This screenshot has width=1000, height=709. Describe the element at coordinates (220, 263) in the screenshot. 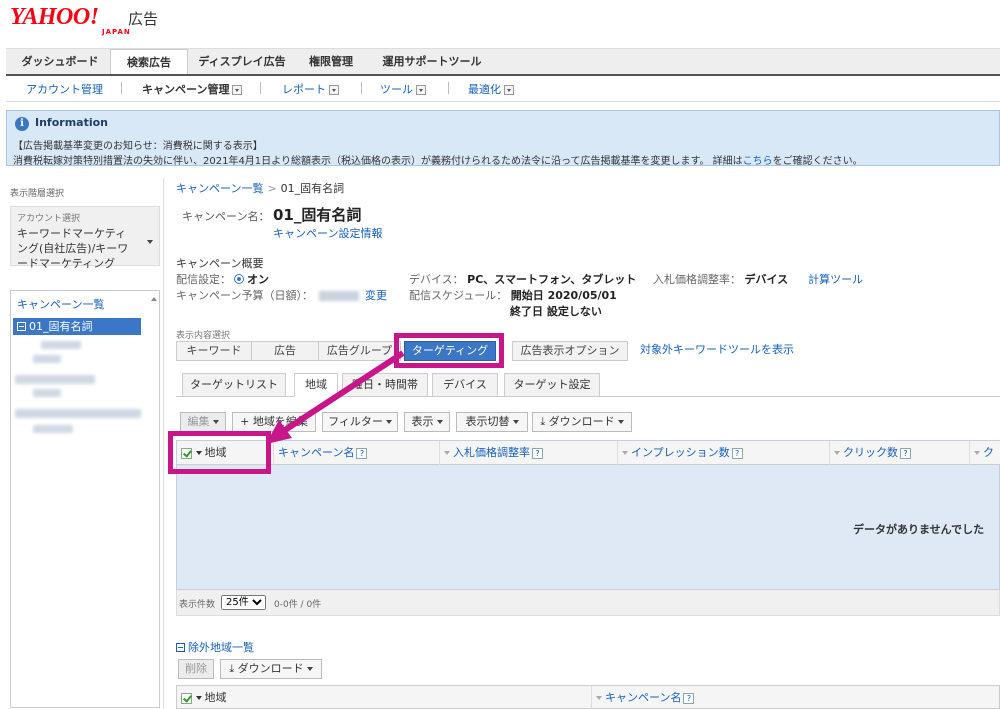

I see `summary-title: キャンペーン概要` at that location.